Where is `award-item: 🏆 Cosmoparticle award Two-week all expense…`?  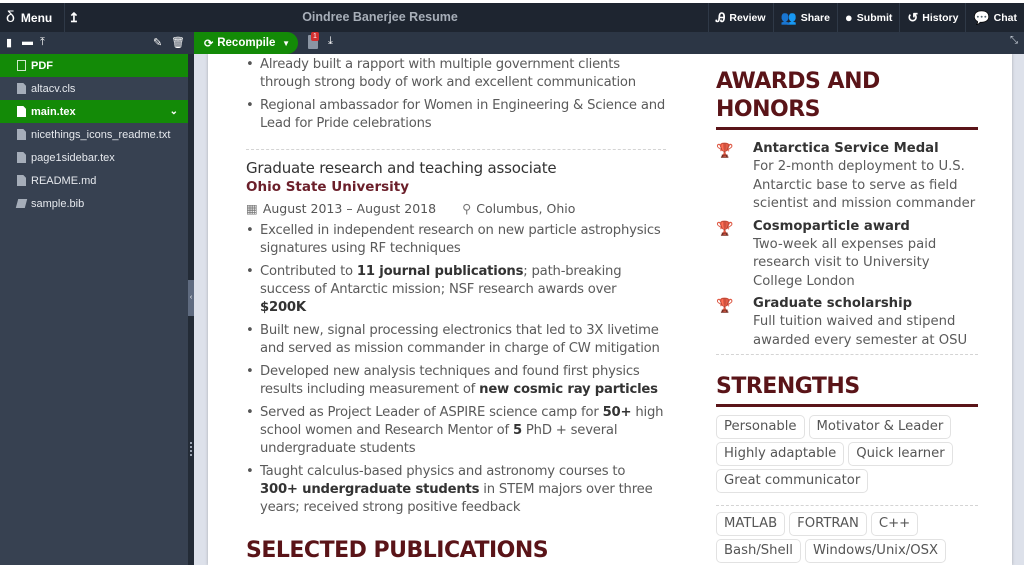 award-item: 🏆 Cosmoparticle award Two-week all expense… is located at coordinates (847, 255).